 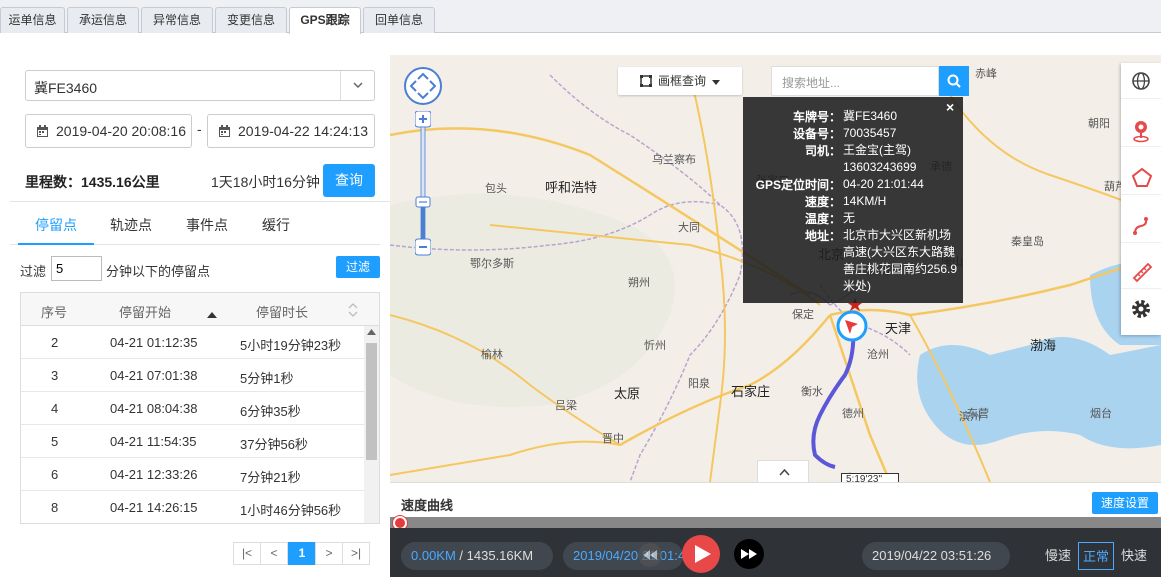 What do you see at coordinates (145, 311) in the screenshot?
I see `column-header-start: 停留开始` at bounding box center [145, 311].